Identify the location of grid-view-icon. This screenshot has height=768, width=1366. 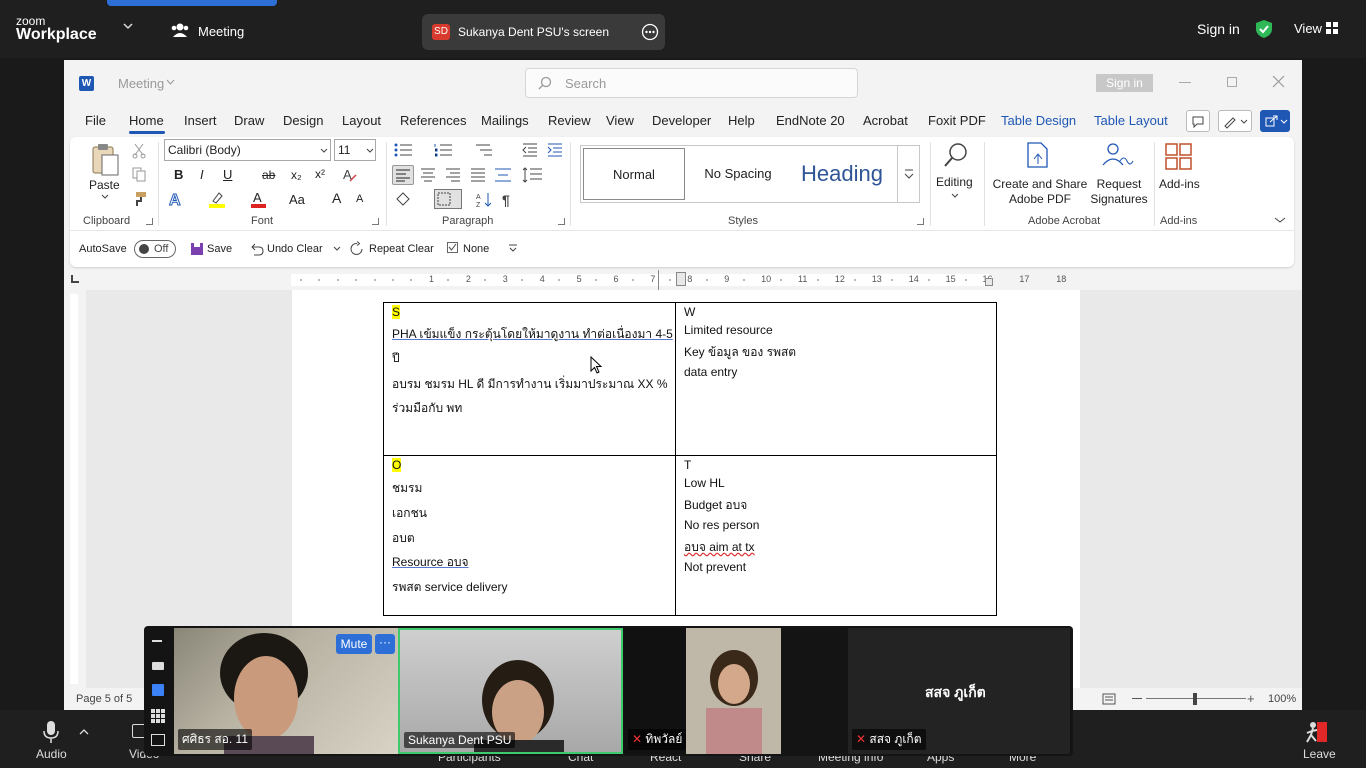
(1332, 28).